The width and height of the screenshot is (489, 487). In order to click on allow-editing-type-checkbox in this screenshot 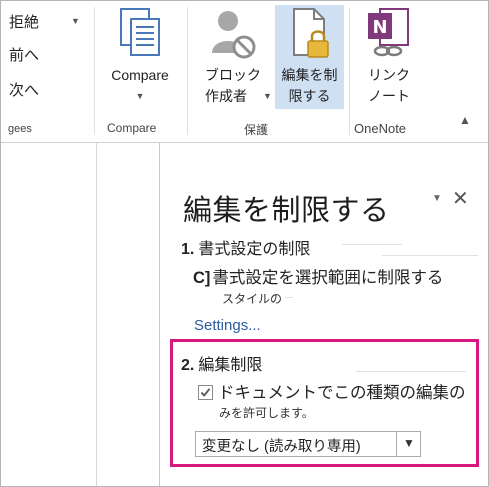, I will do `click(205, 392)`.